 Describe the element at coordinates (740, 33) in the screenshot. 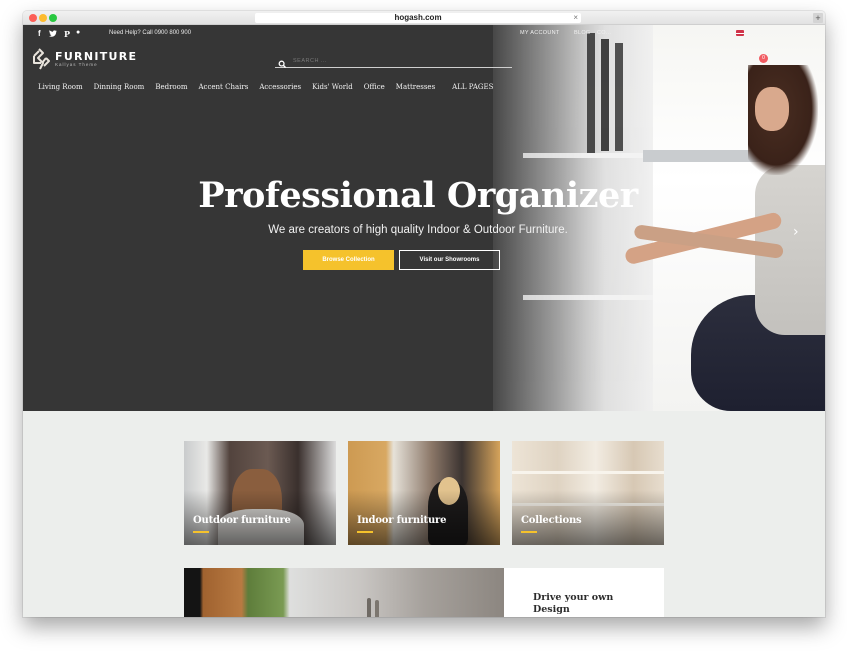

I see `language-flag-icon` at that location.